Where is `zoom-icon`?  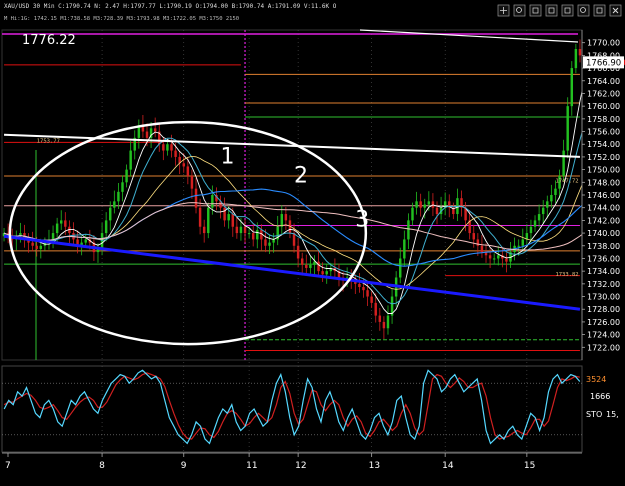
zoom-icon is located at coordinates (583, 10).